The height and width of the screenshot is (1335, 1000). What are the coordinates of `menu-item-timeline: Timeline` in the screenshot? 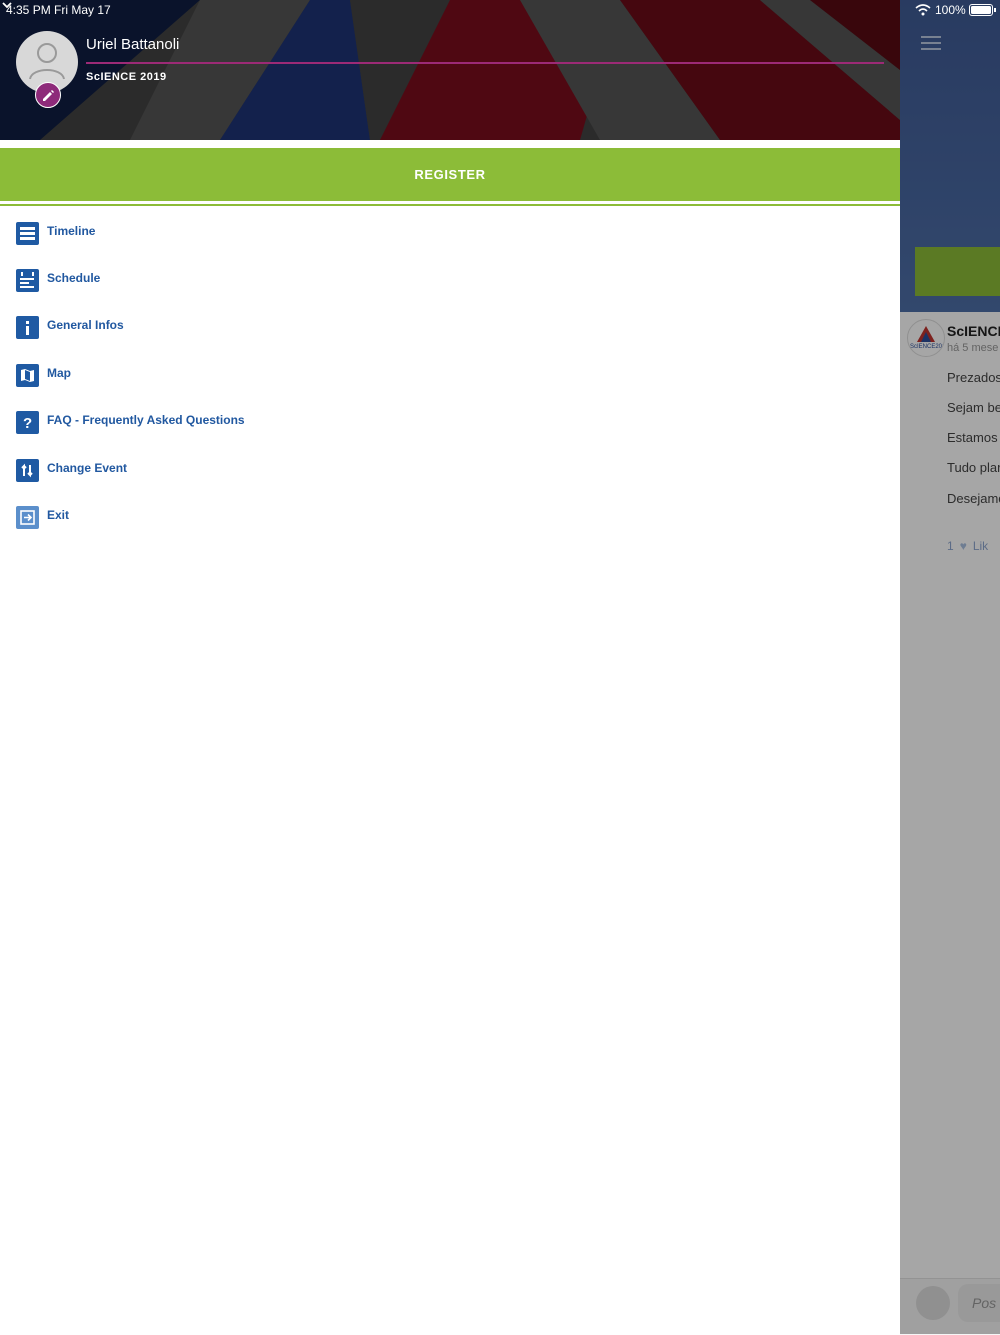 It's located at (450, 240).